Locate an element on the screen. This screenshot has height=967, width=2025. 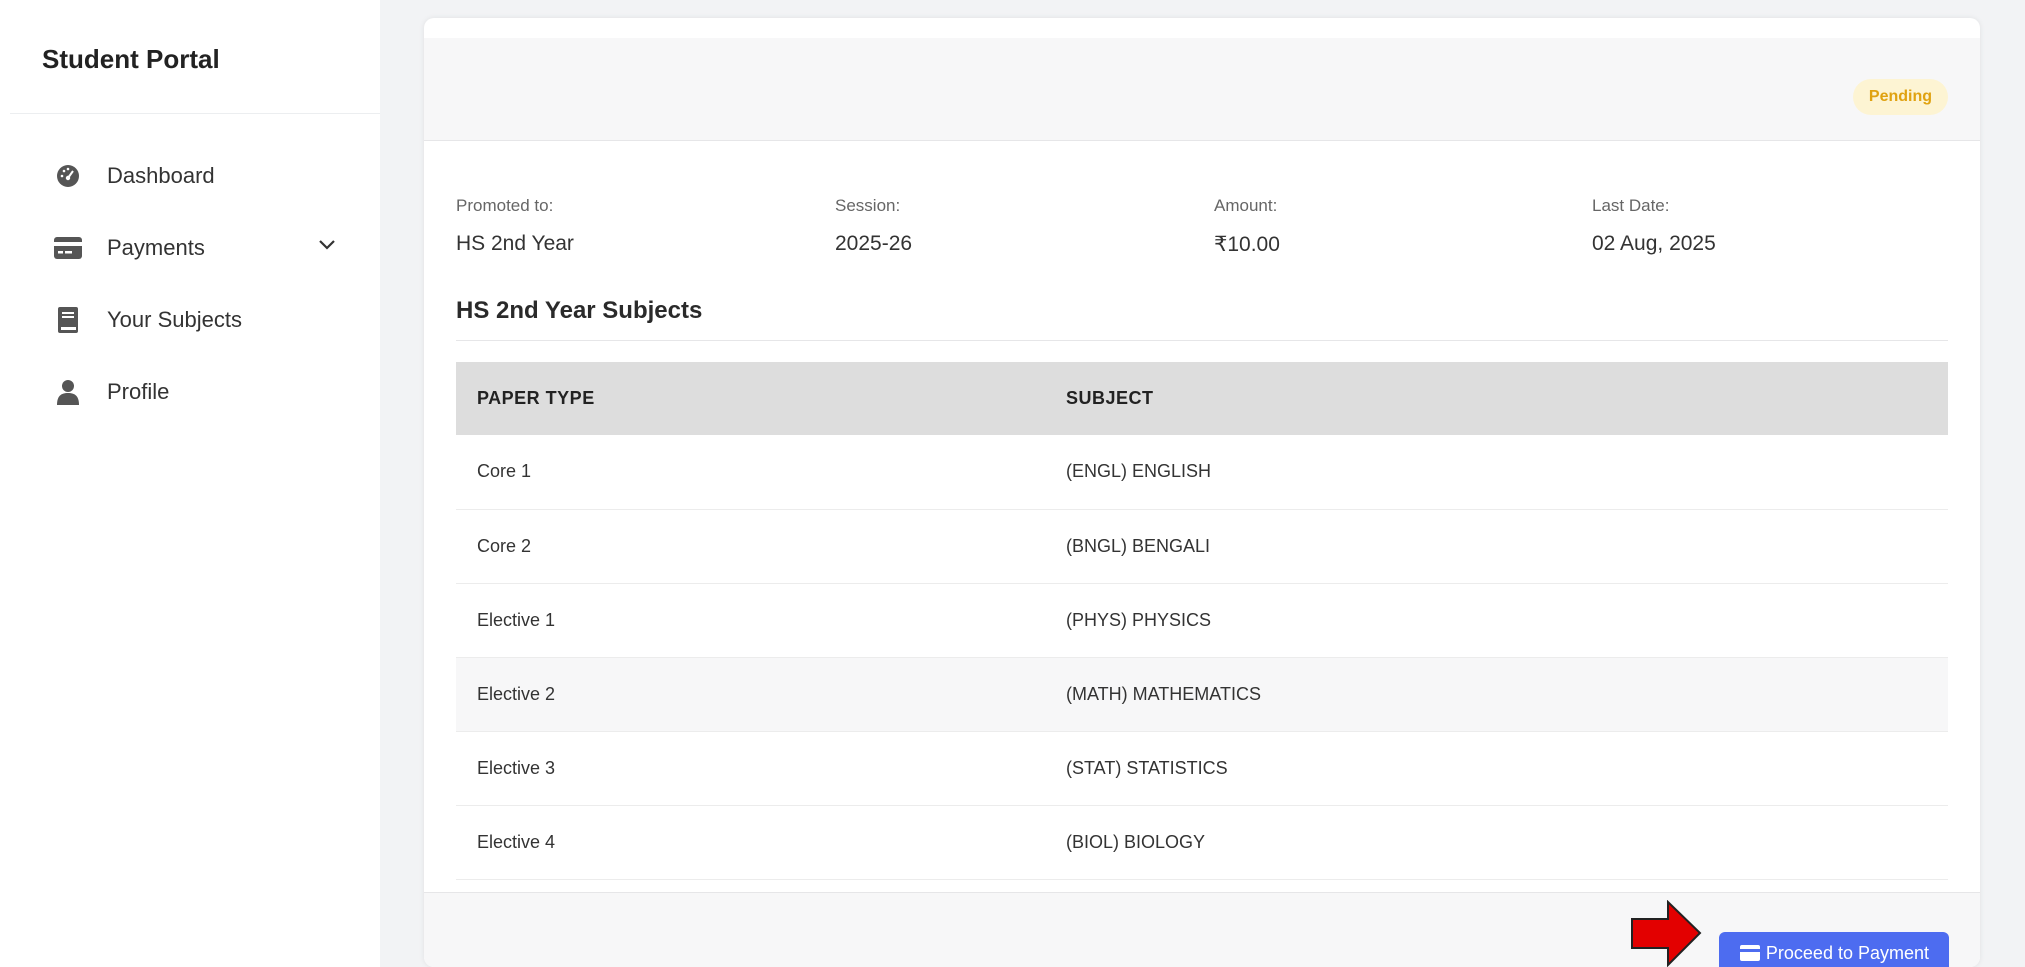
sidebar-nav: Dashboard Payments Your Subjects Profile is located at coordinates (190, 284).